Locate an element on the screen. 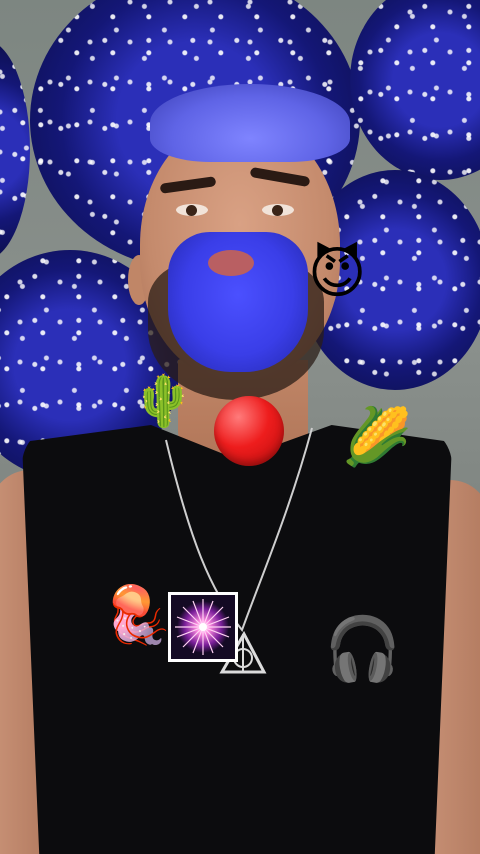 This screenshot has height=854, width=480. cactus-emoji-sticker: 🌵 is located at coordinates (163, 401).